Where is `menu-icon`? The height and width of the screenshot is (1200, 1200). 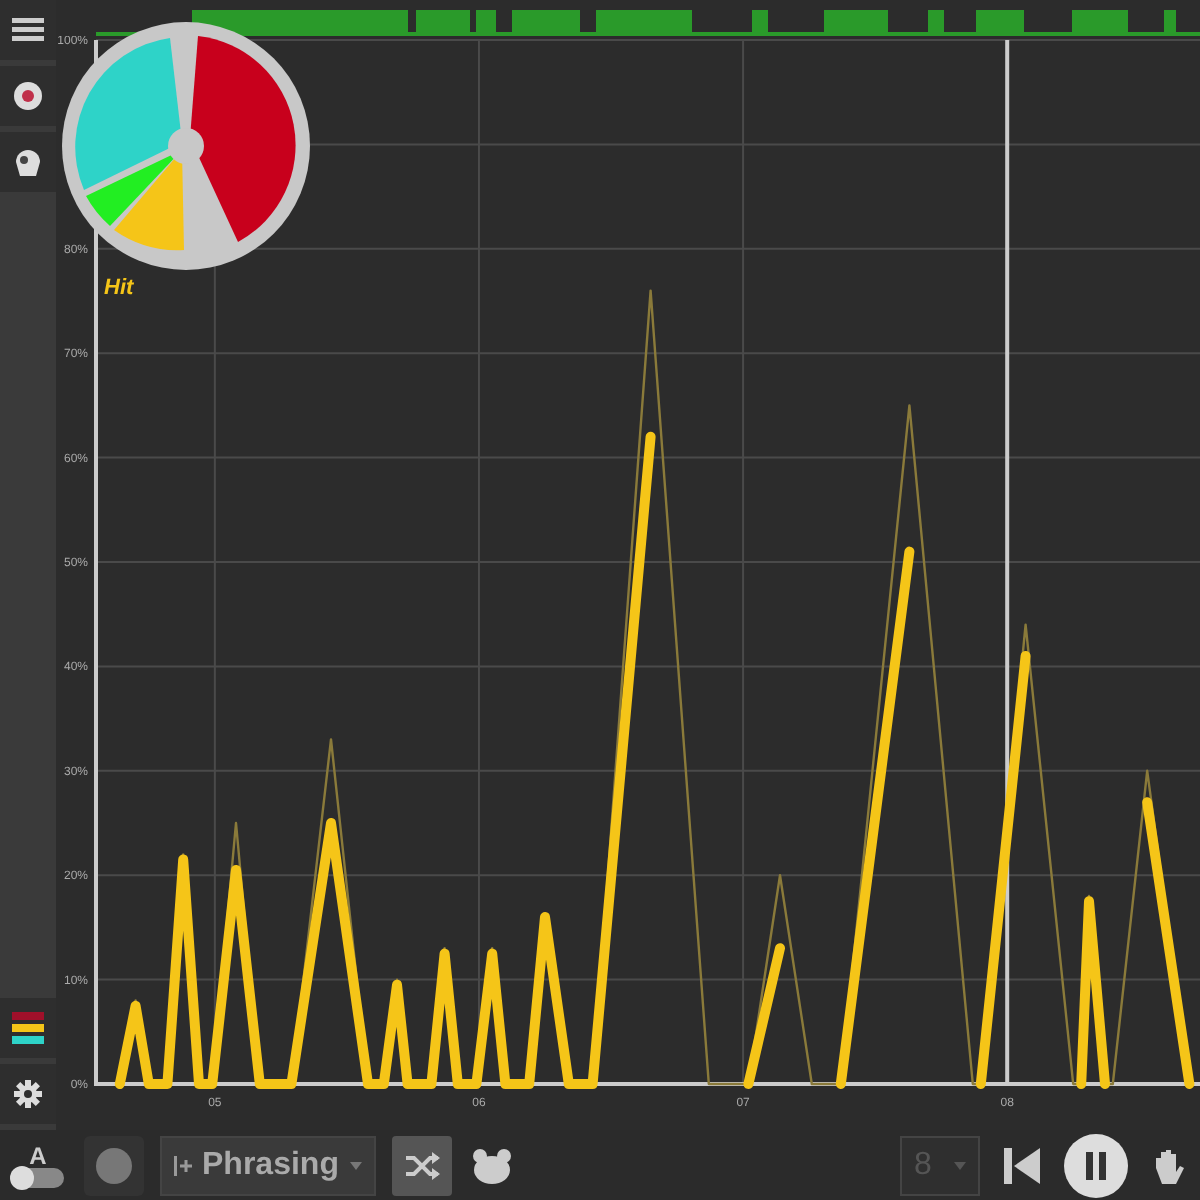
menu-icon is located at coordinates (28, 30).